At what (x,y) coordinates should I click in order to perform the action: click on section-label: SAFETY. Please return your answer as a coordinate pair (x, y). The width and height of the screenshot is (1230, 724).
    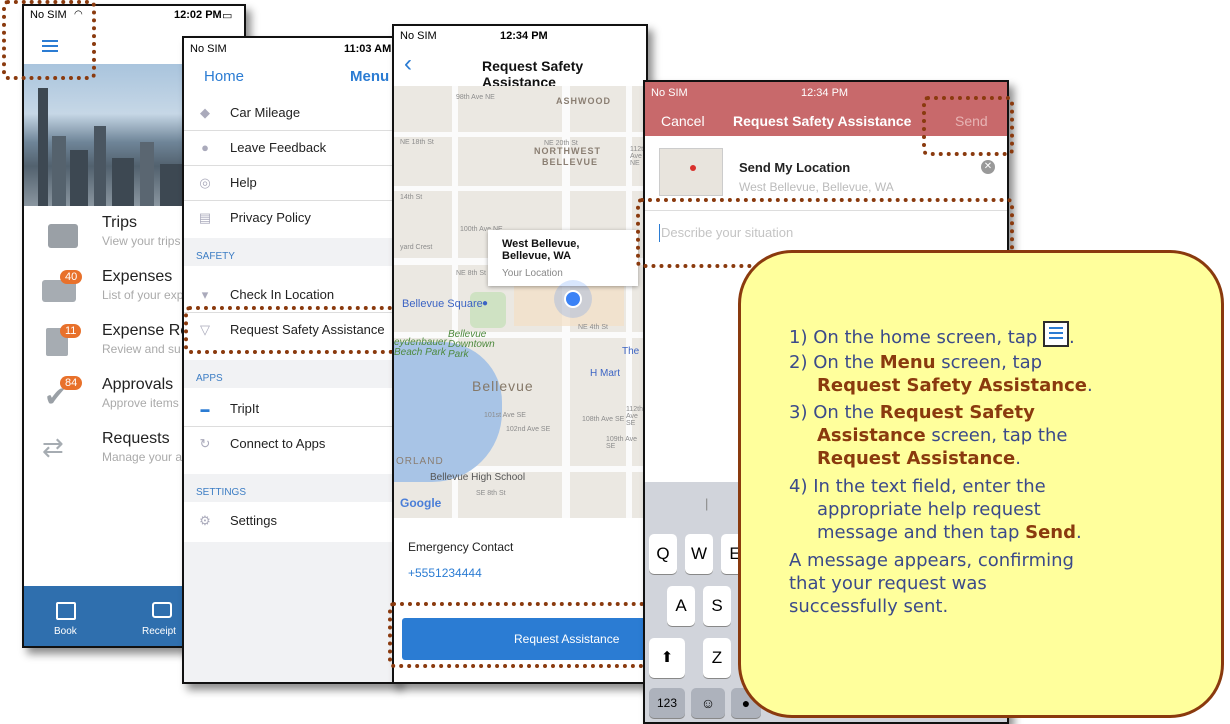
    Looking at the image, I should click on (215, 256).